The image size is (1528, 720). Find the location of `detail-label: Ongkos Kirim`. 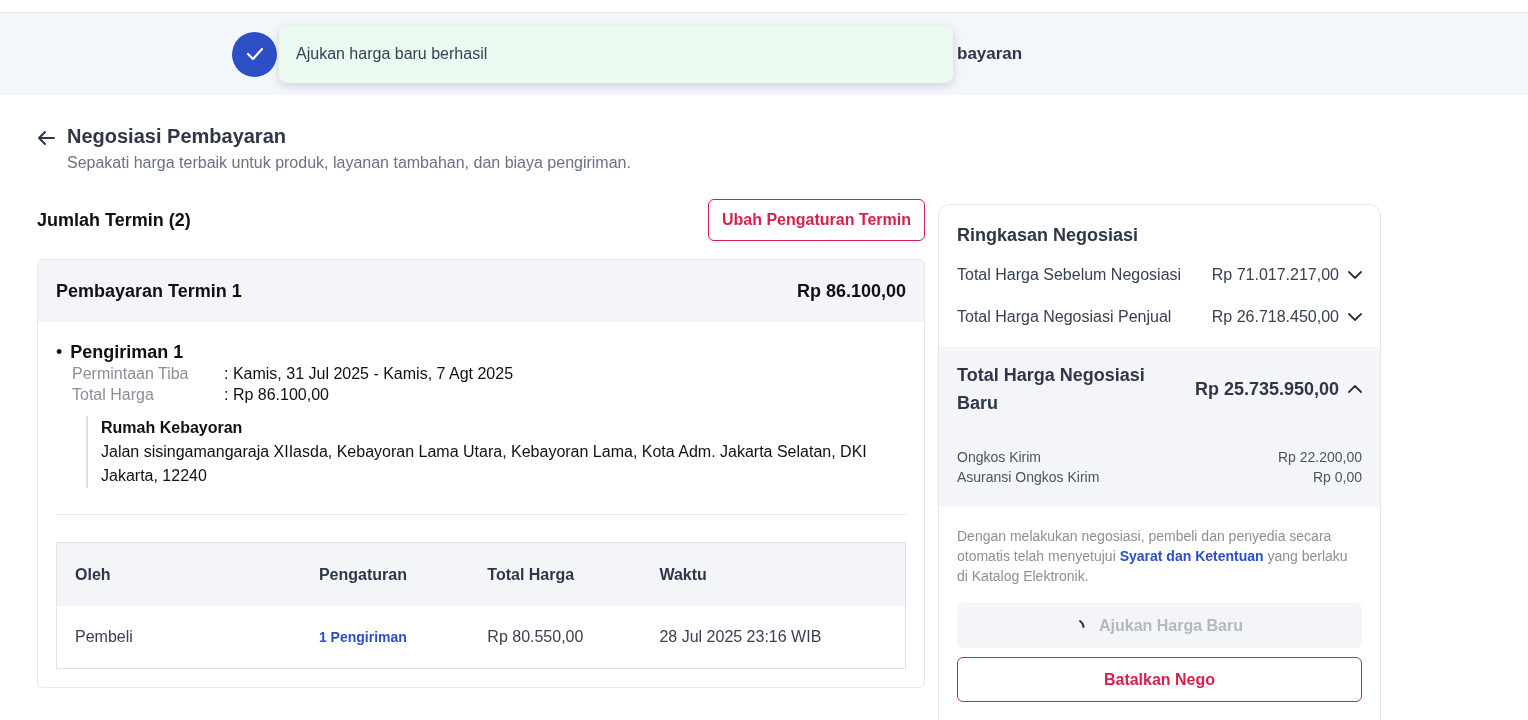

detail-label: Ongkos Kirim is located at coordinates (999, 457).